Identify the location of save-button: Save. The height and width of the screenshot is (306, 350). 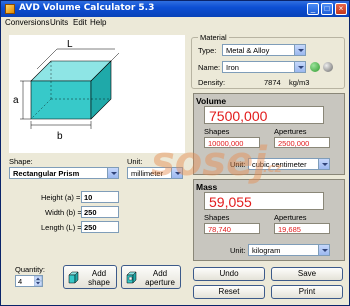
(307, 274).